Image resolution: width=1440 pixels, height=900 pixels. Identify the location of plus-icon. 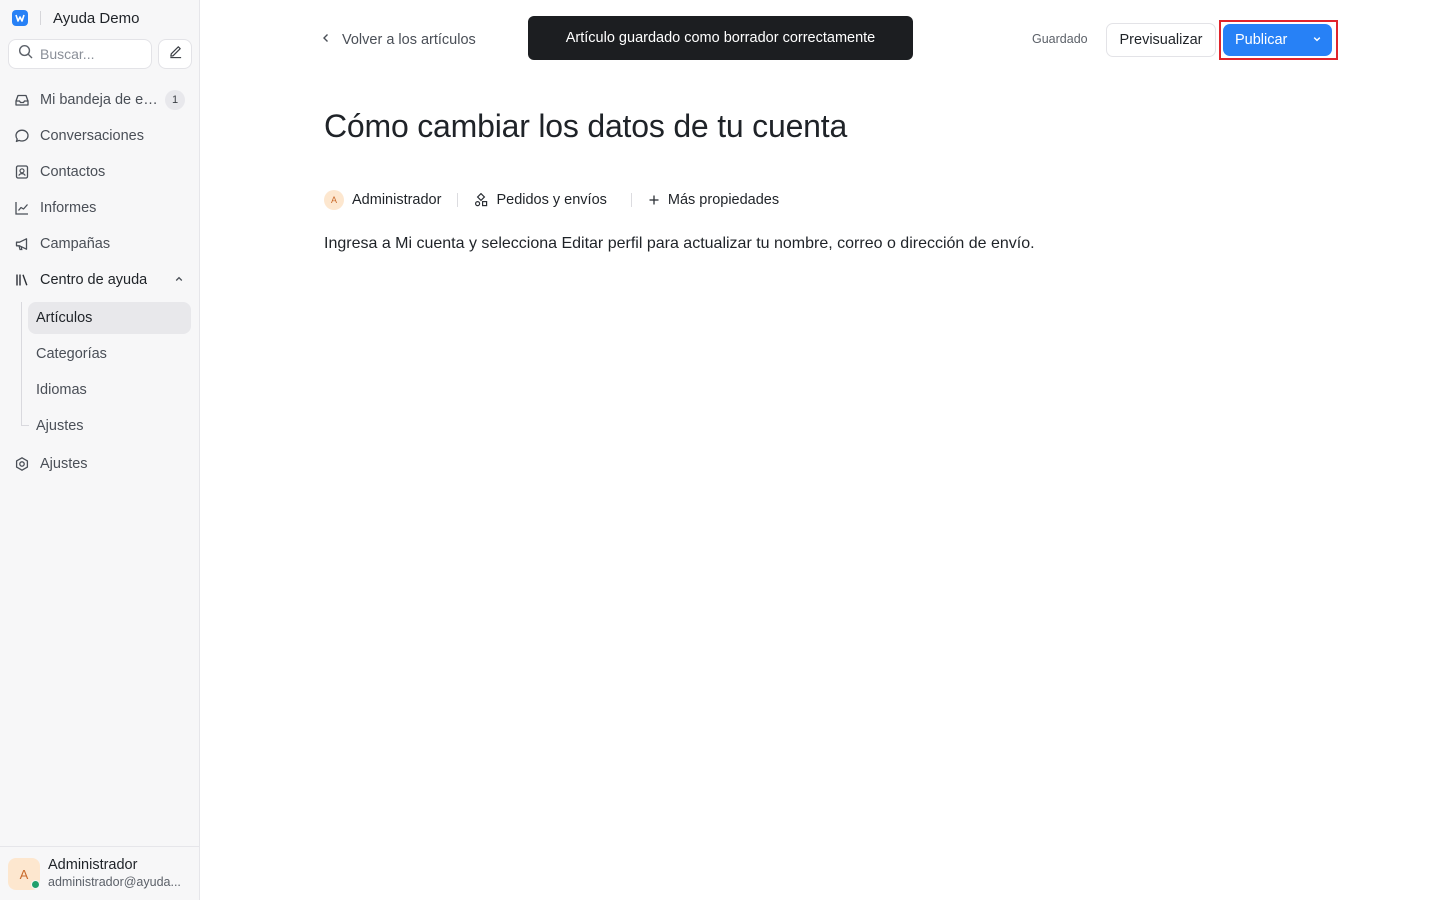
(654, 200).